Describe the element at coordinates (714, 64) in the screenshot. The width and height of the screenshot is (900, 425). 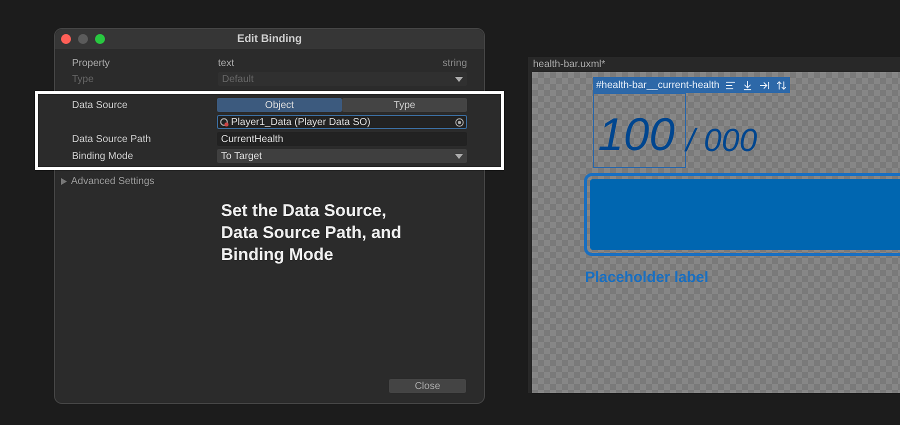
I see `document-tab: health-bar.uxml*` at that location.